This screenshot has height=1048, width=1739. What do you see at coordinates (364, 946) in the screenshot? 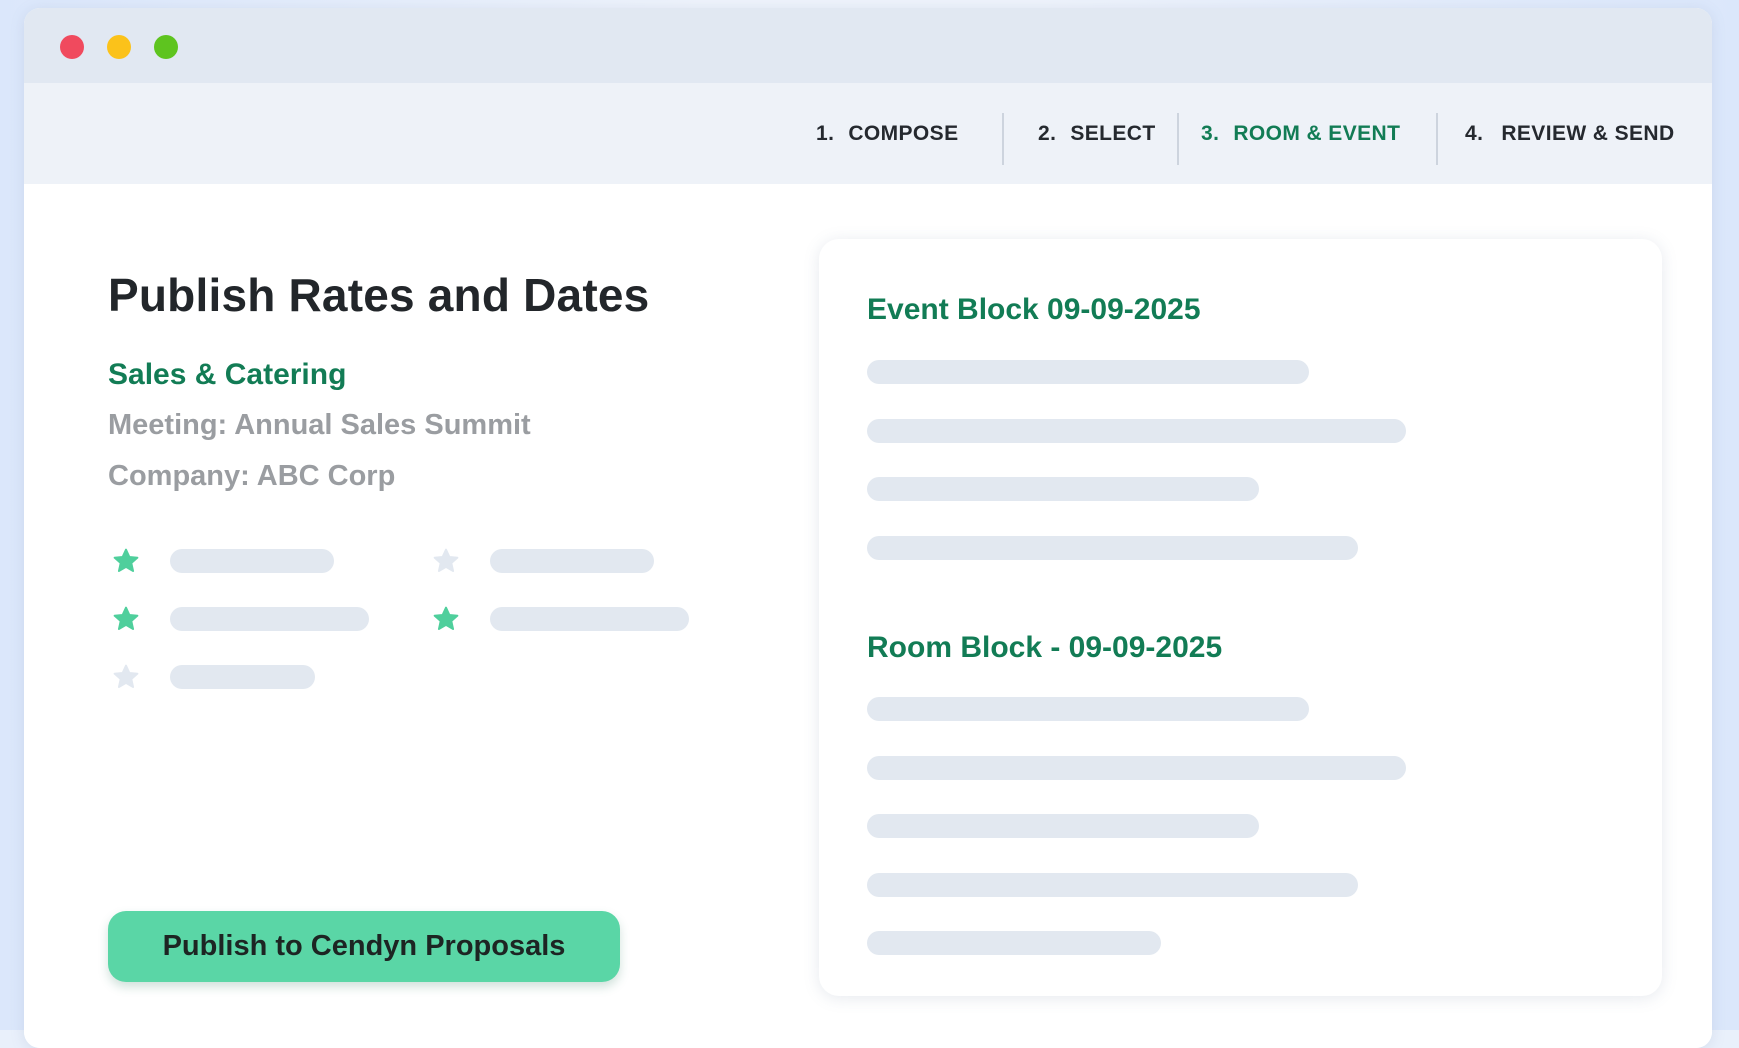
I see `publish-to-cendyn-proposals-button: Publish to Cendyn Proposals` at bounding box center [364, 946].